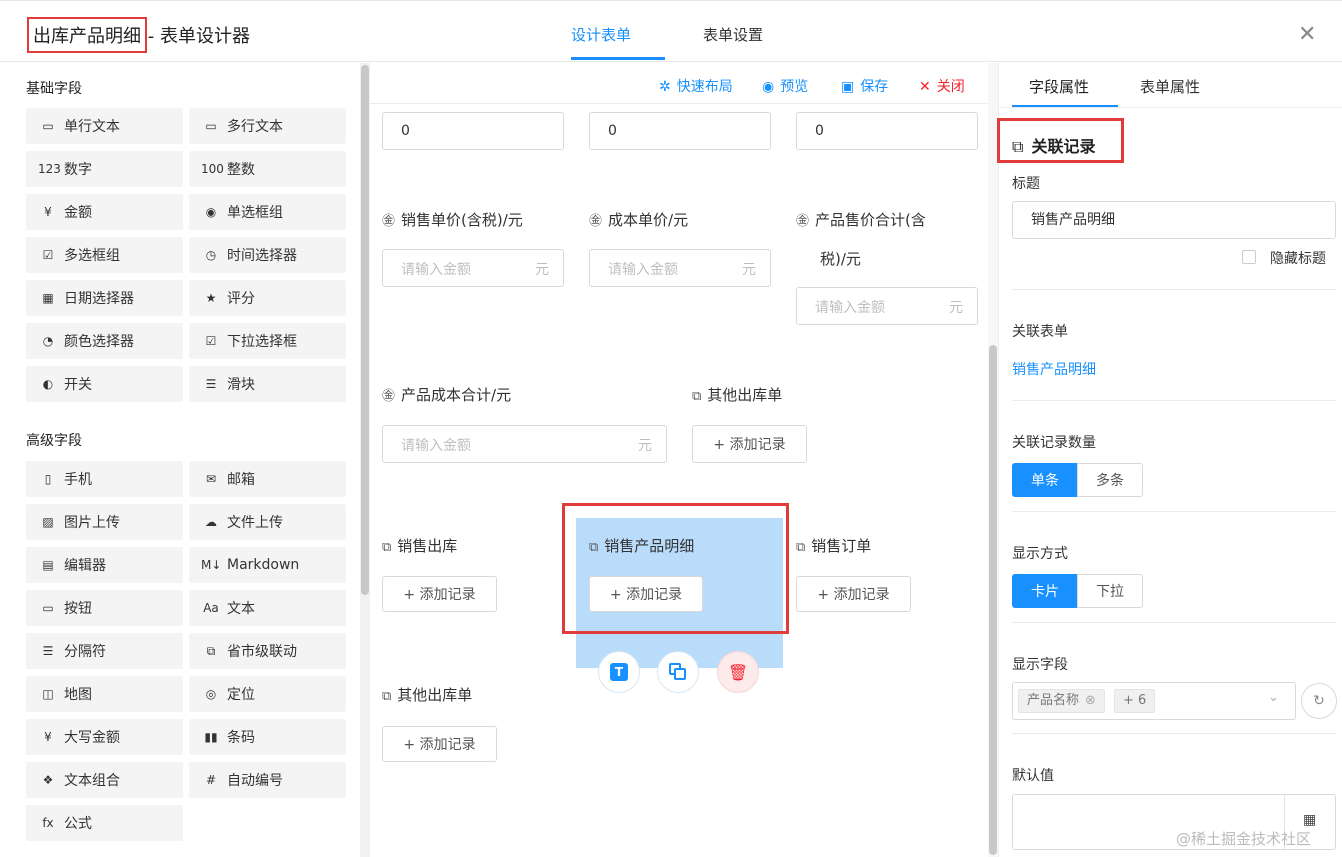  Describe the element at coordinates (1249, 257) in the screenshot. I see `hide-title-checkbox` at that location.